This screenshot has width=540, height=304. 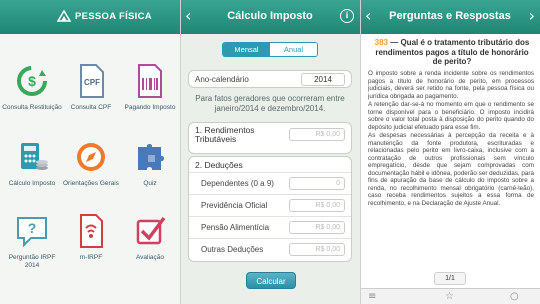 What do you see at coordinates (532, 15) in the screenshot?
I see `forward-icon: ›` at bounding box center [532, 15].